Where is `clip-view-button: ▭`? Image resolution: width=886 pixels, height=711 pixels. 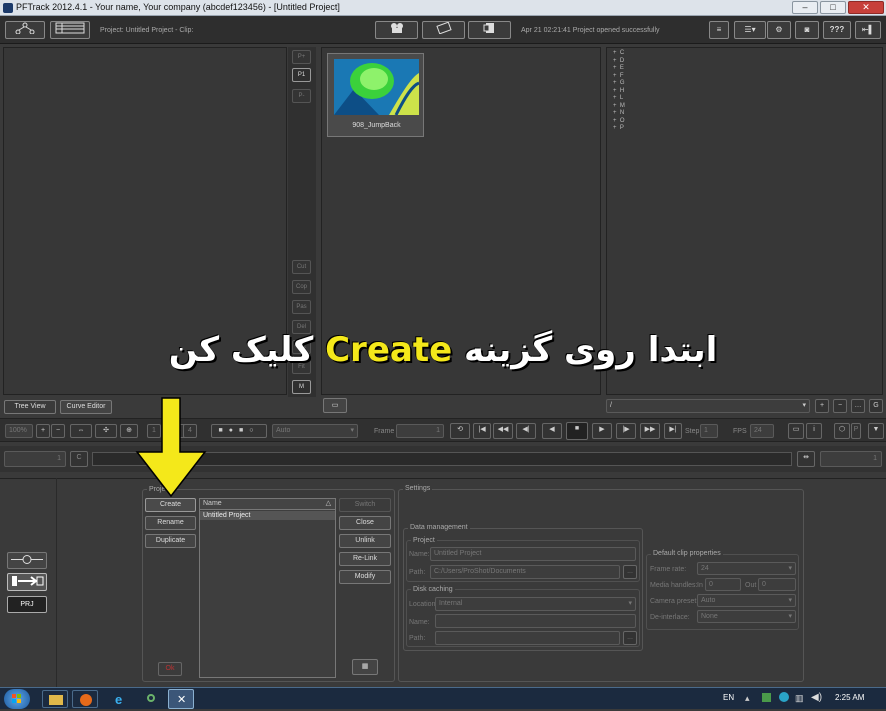 clip-view-button: ▭ is located at coordinates (335, 405).